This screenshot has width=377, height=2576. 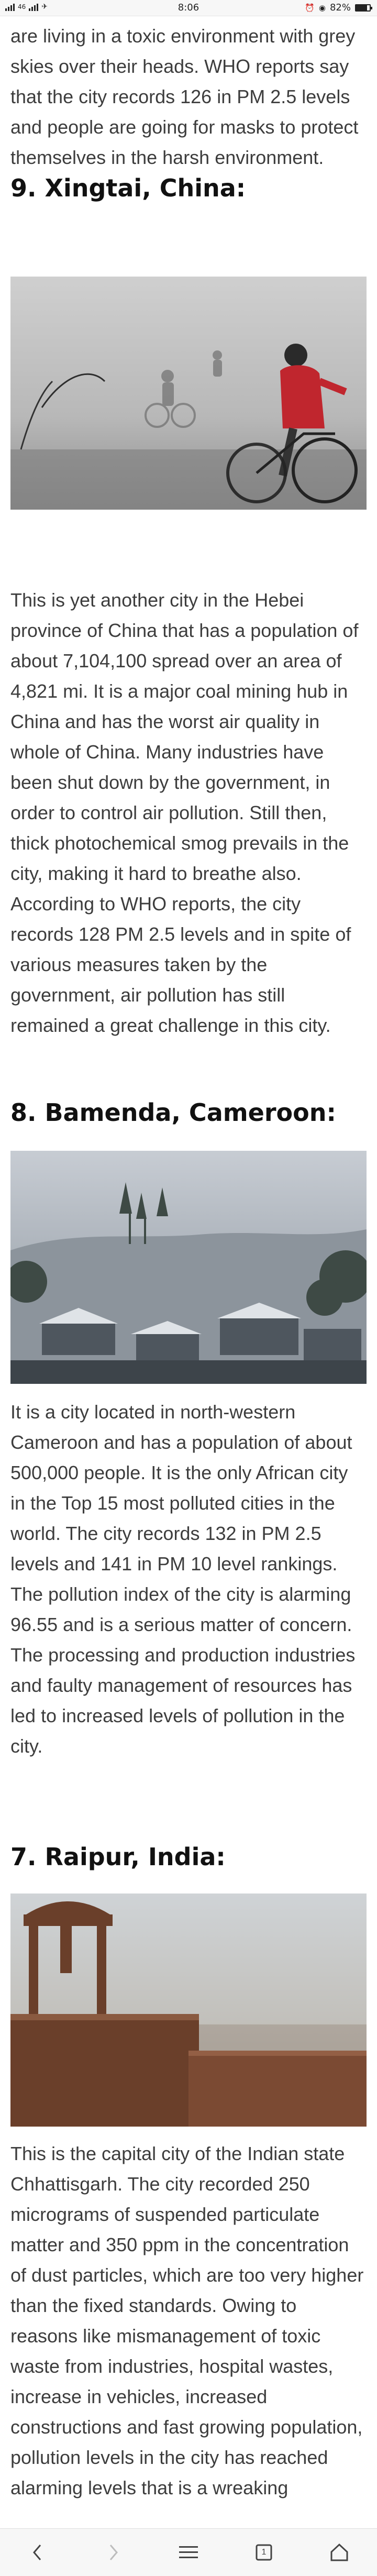 I want to click on battery-percent: 82%, so click(x=340, y=8).